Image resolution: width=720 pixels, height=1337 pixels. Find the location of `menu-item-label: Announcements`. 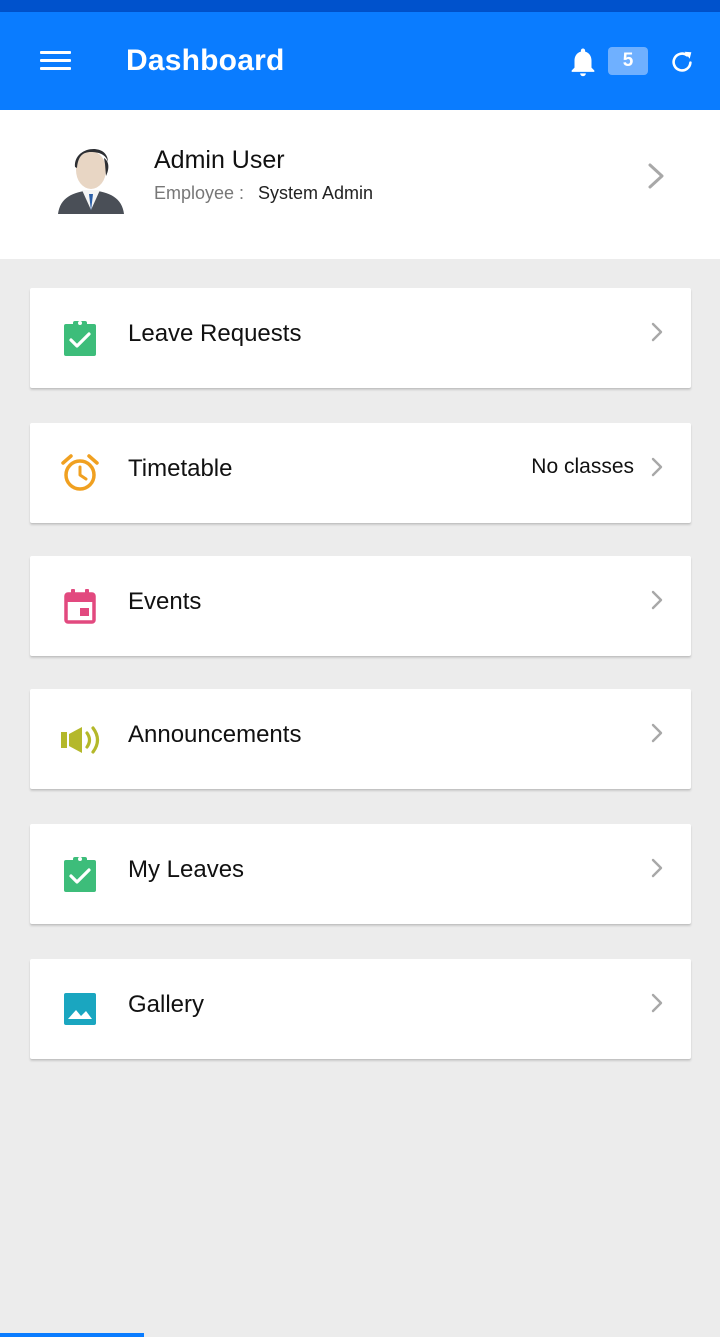

menu-item-label: Announcements is located at coordinates (215, 734).